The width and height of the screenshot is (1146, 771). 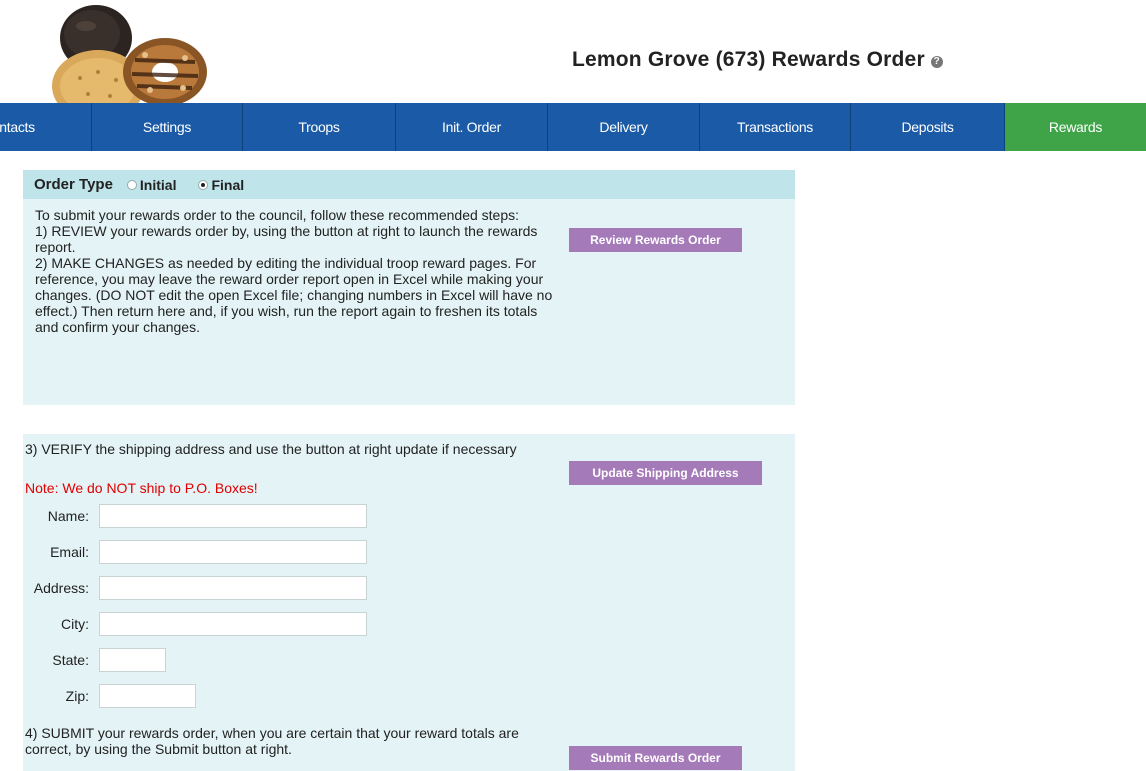 What do you see at coordinates (1075, 127) in the screenshot?
I see `nav-item-rewards: Rewards` at bounding box center [1075, 127].